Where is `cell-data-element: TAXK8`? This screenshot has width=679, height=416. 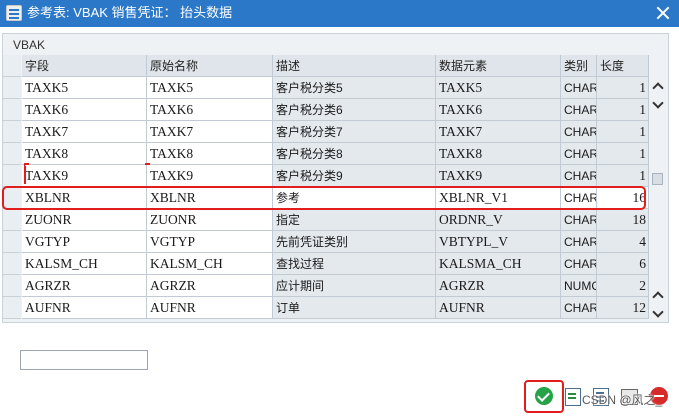
cell-data-element: TAXK8 is located at coordinates (498, 154).